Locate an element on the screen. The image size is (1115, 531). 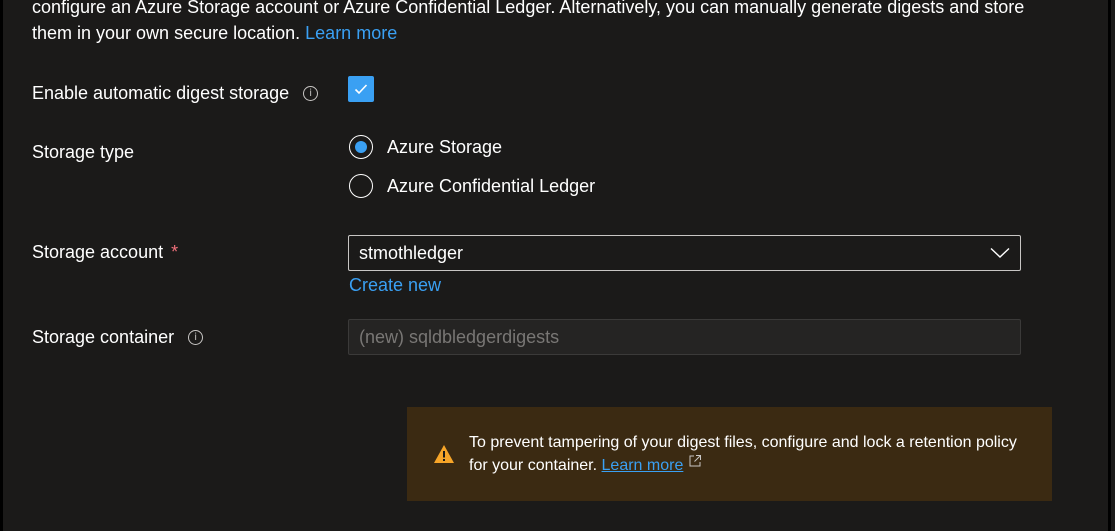
auto-digest-checkbox is located at coordinates (361, 89).